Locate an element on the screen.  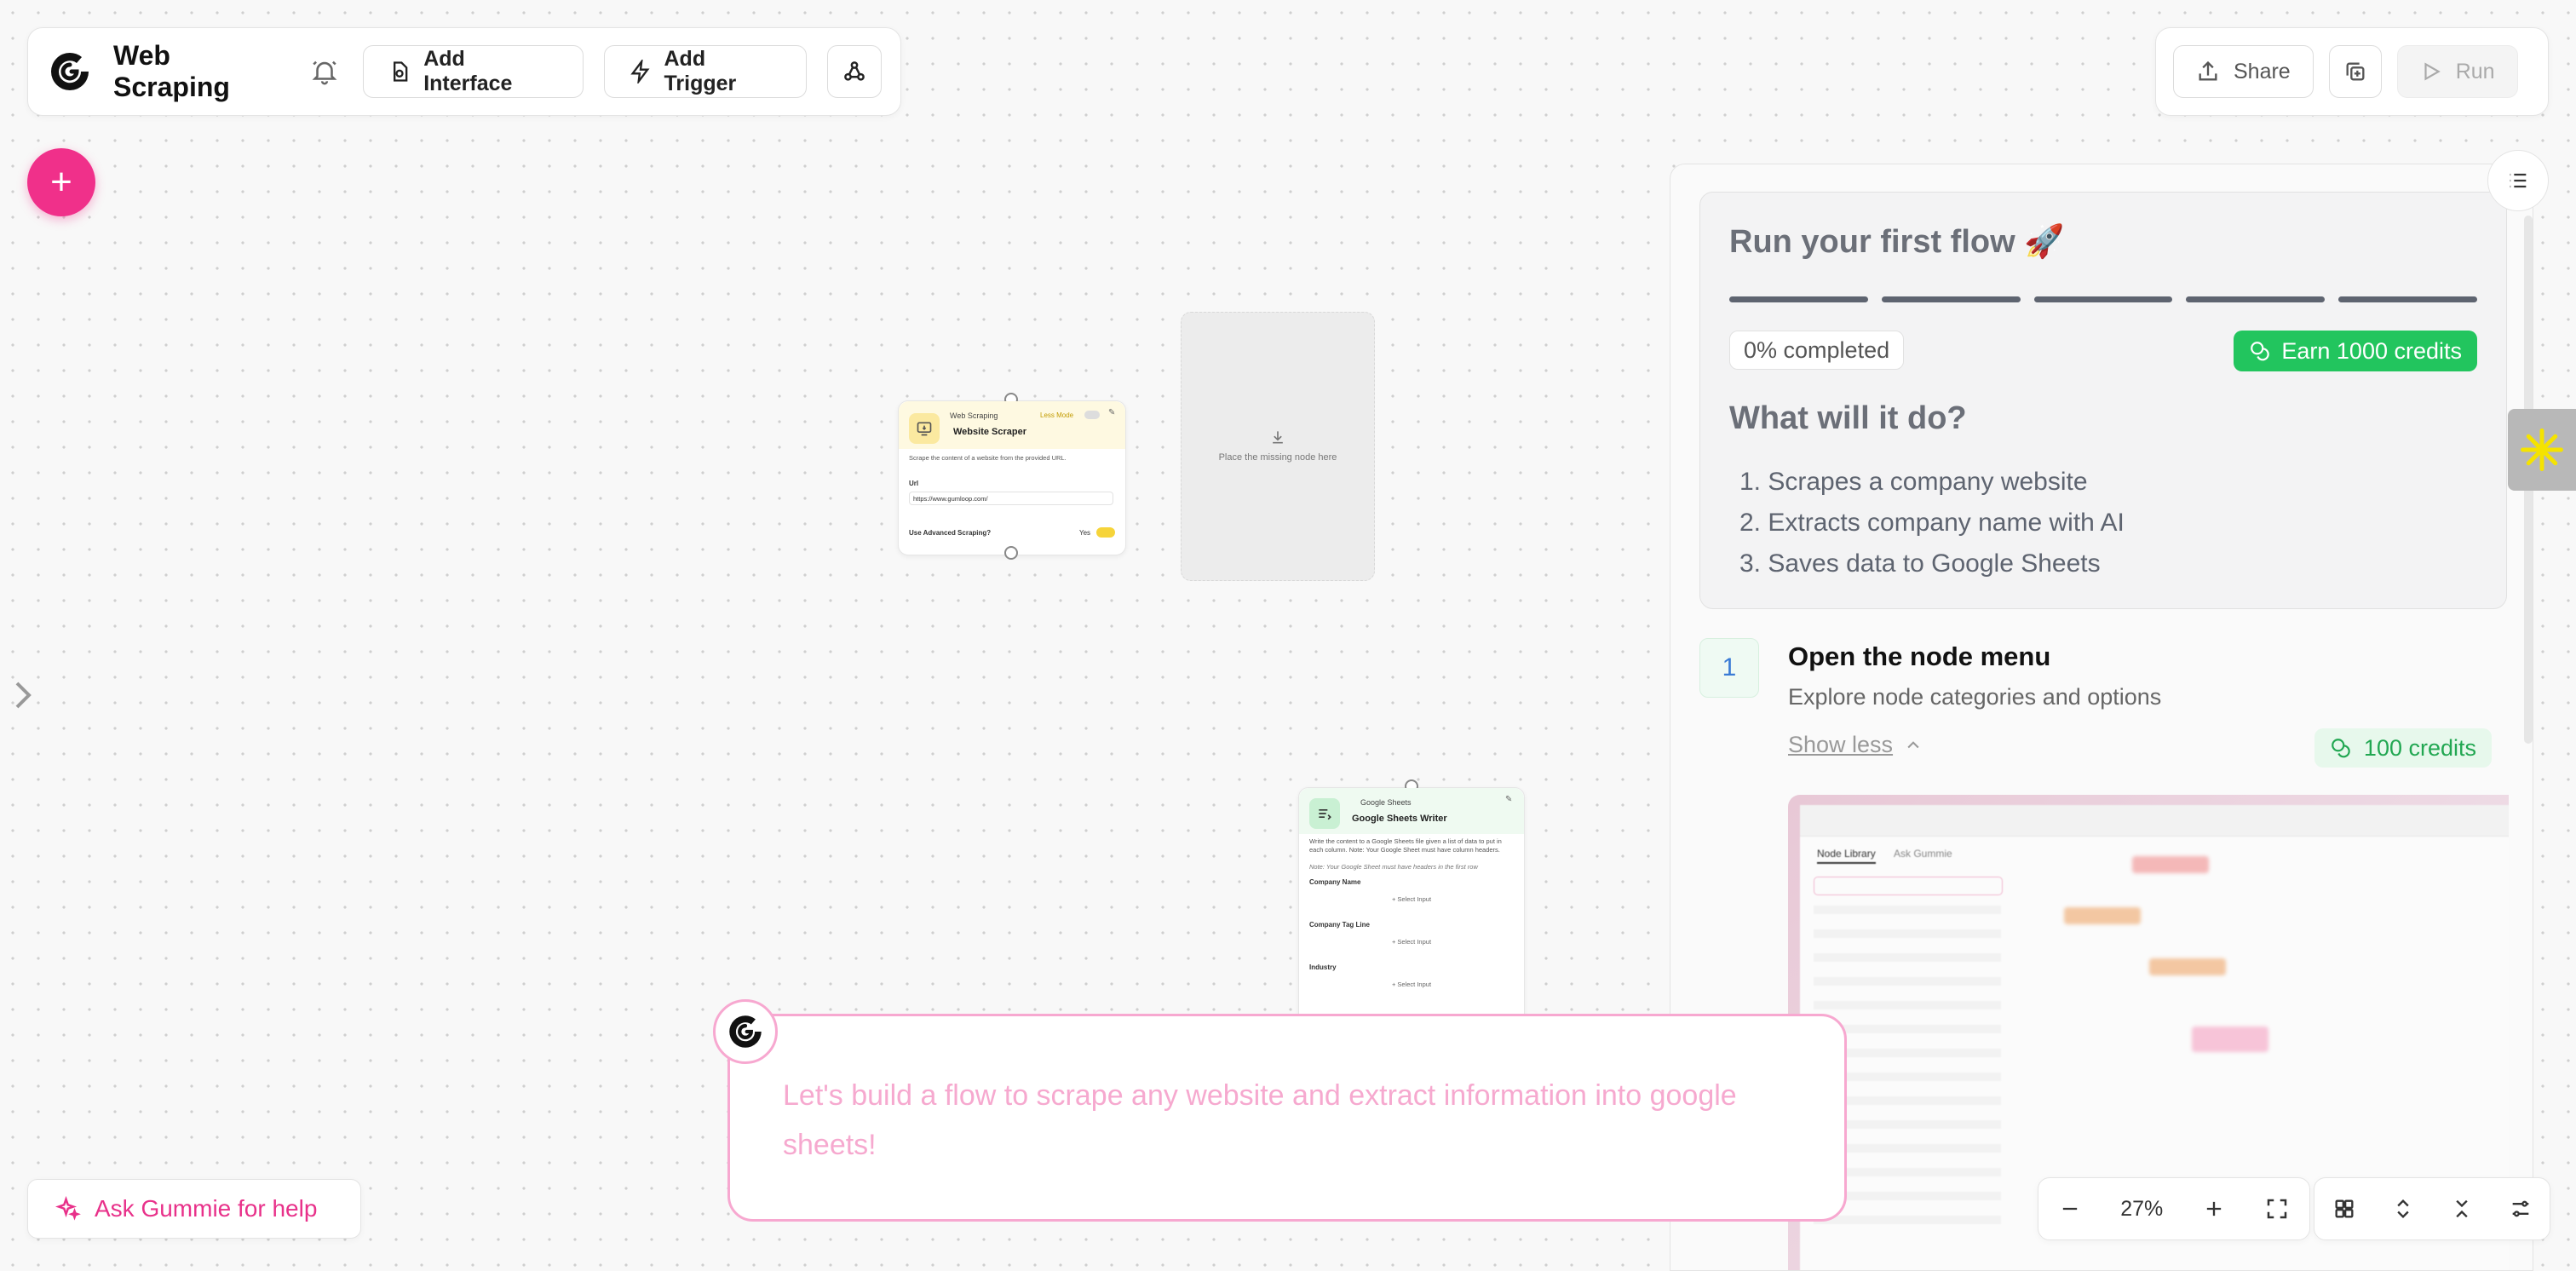
show-less-label: Show less is located at coordinates (1841, 744).